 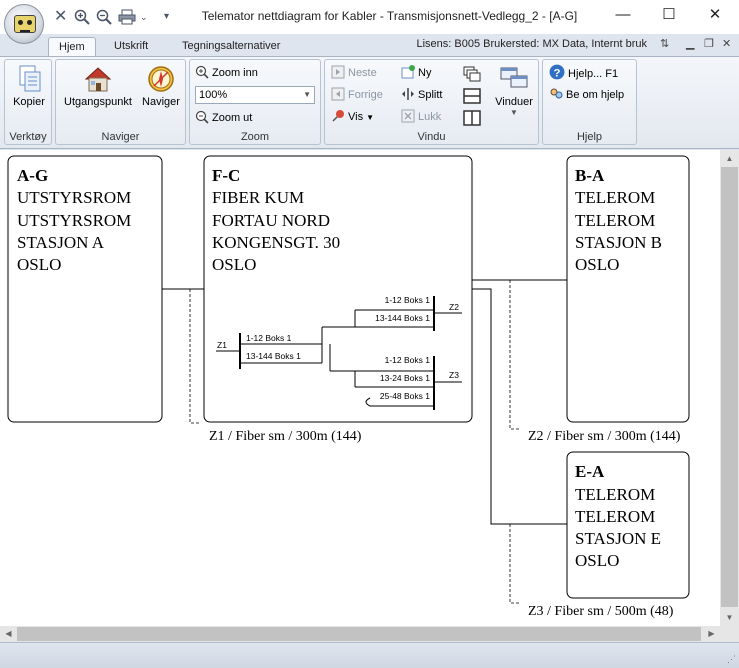 What do you see at coordinates (421, 95) in the screenshot?
I see `splitt-button: Splitt` at bounding box center [421, 95].